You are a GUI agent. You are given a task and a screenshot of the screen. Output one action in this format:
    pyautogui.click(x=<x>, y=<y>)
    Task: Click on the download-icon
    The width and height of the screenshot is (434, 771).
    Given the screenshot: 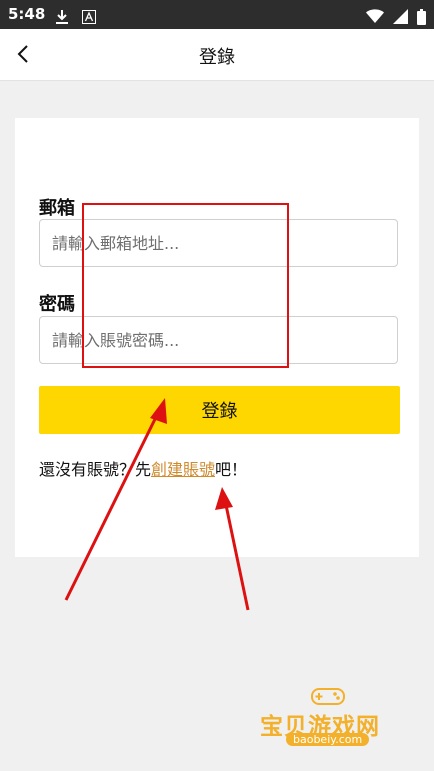 What is the action you would take?
    pyautogui.click(x=62, y=16)
    